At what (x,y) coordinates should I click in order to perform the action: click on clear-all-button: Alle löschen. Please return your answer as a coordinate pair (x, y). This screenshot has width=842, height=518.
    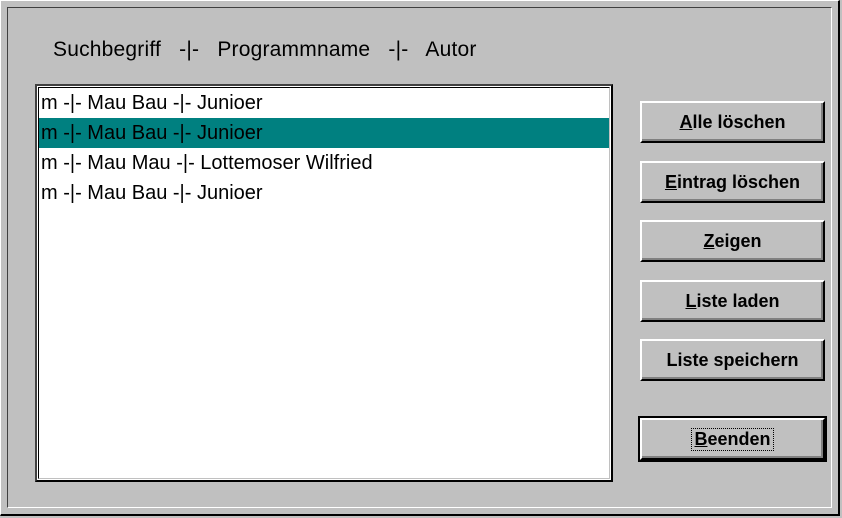
    Looking at the image, I should click on (732, 122).